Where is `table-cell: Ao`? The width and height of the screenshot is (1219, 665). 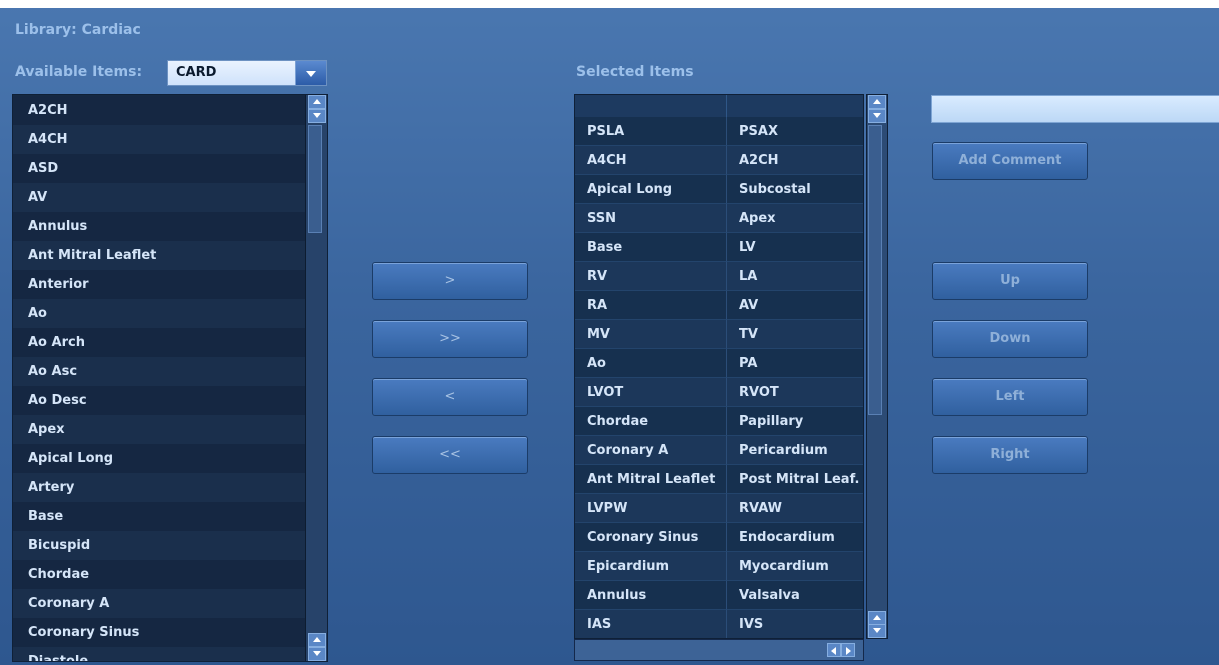
table-cell: Ao is located at coordinates (651, 363).